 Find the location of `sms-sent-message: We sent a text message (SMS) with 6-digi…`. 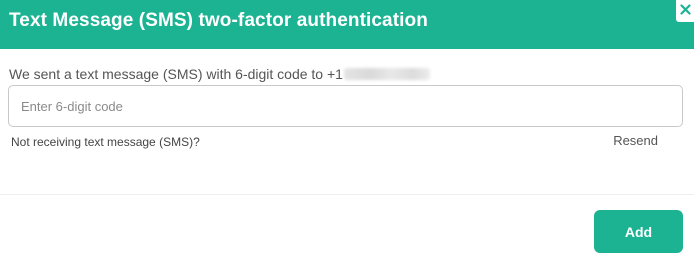

sms-sent-message: We sent a text message (SMS) with 6-digi… is located at coordinates (219, 74).